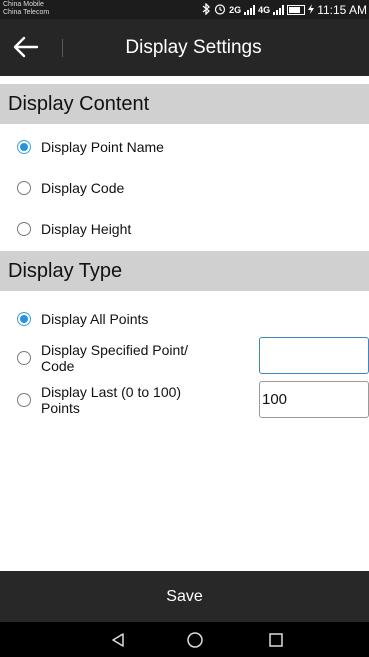 This screenshot has height=657, width=369. Describe the element at coordinates (184, 104) in the screenshot. I see `section-header-display-content: Display Content` at that location.